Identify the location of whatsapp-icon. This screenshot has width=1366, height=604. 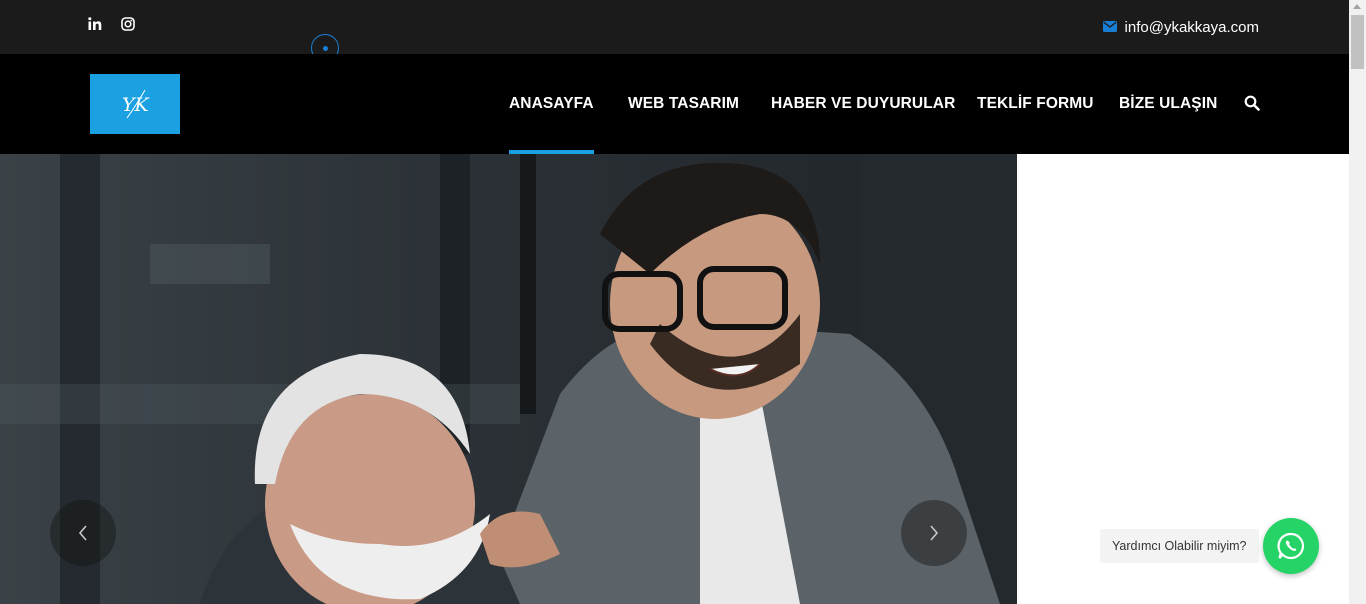
(1291, 546).